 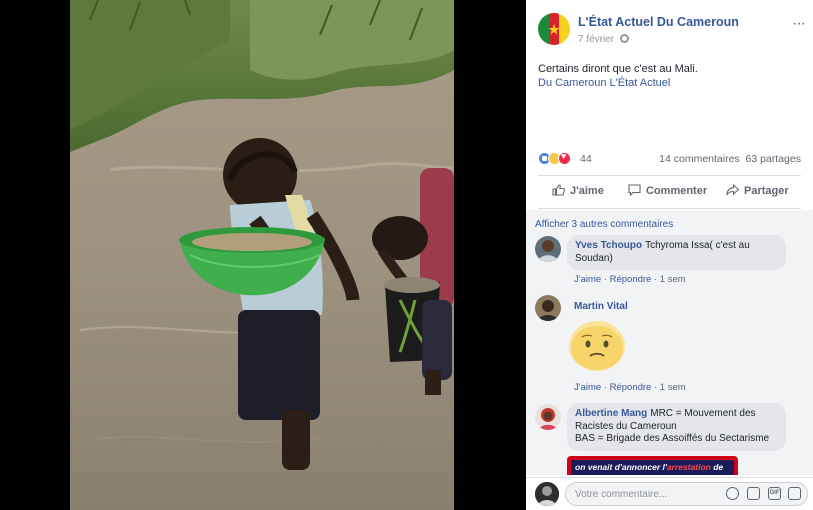 I want to click on post-tags-link: Du Cameroun L'État Actuel, so click(x=604, y=83).